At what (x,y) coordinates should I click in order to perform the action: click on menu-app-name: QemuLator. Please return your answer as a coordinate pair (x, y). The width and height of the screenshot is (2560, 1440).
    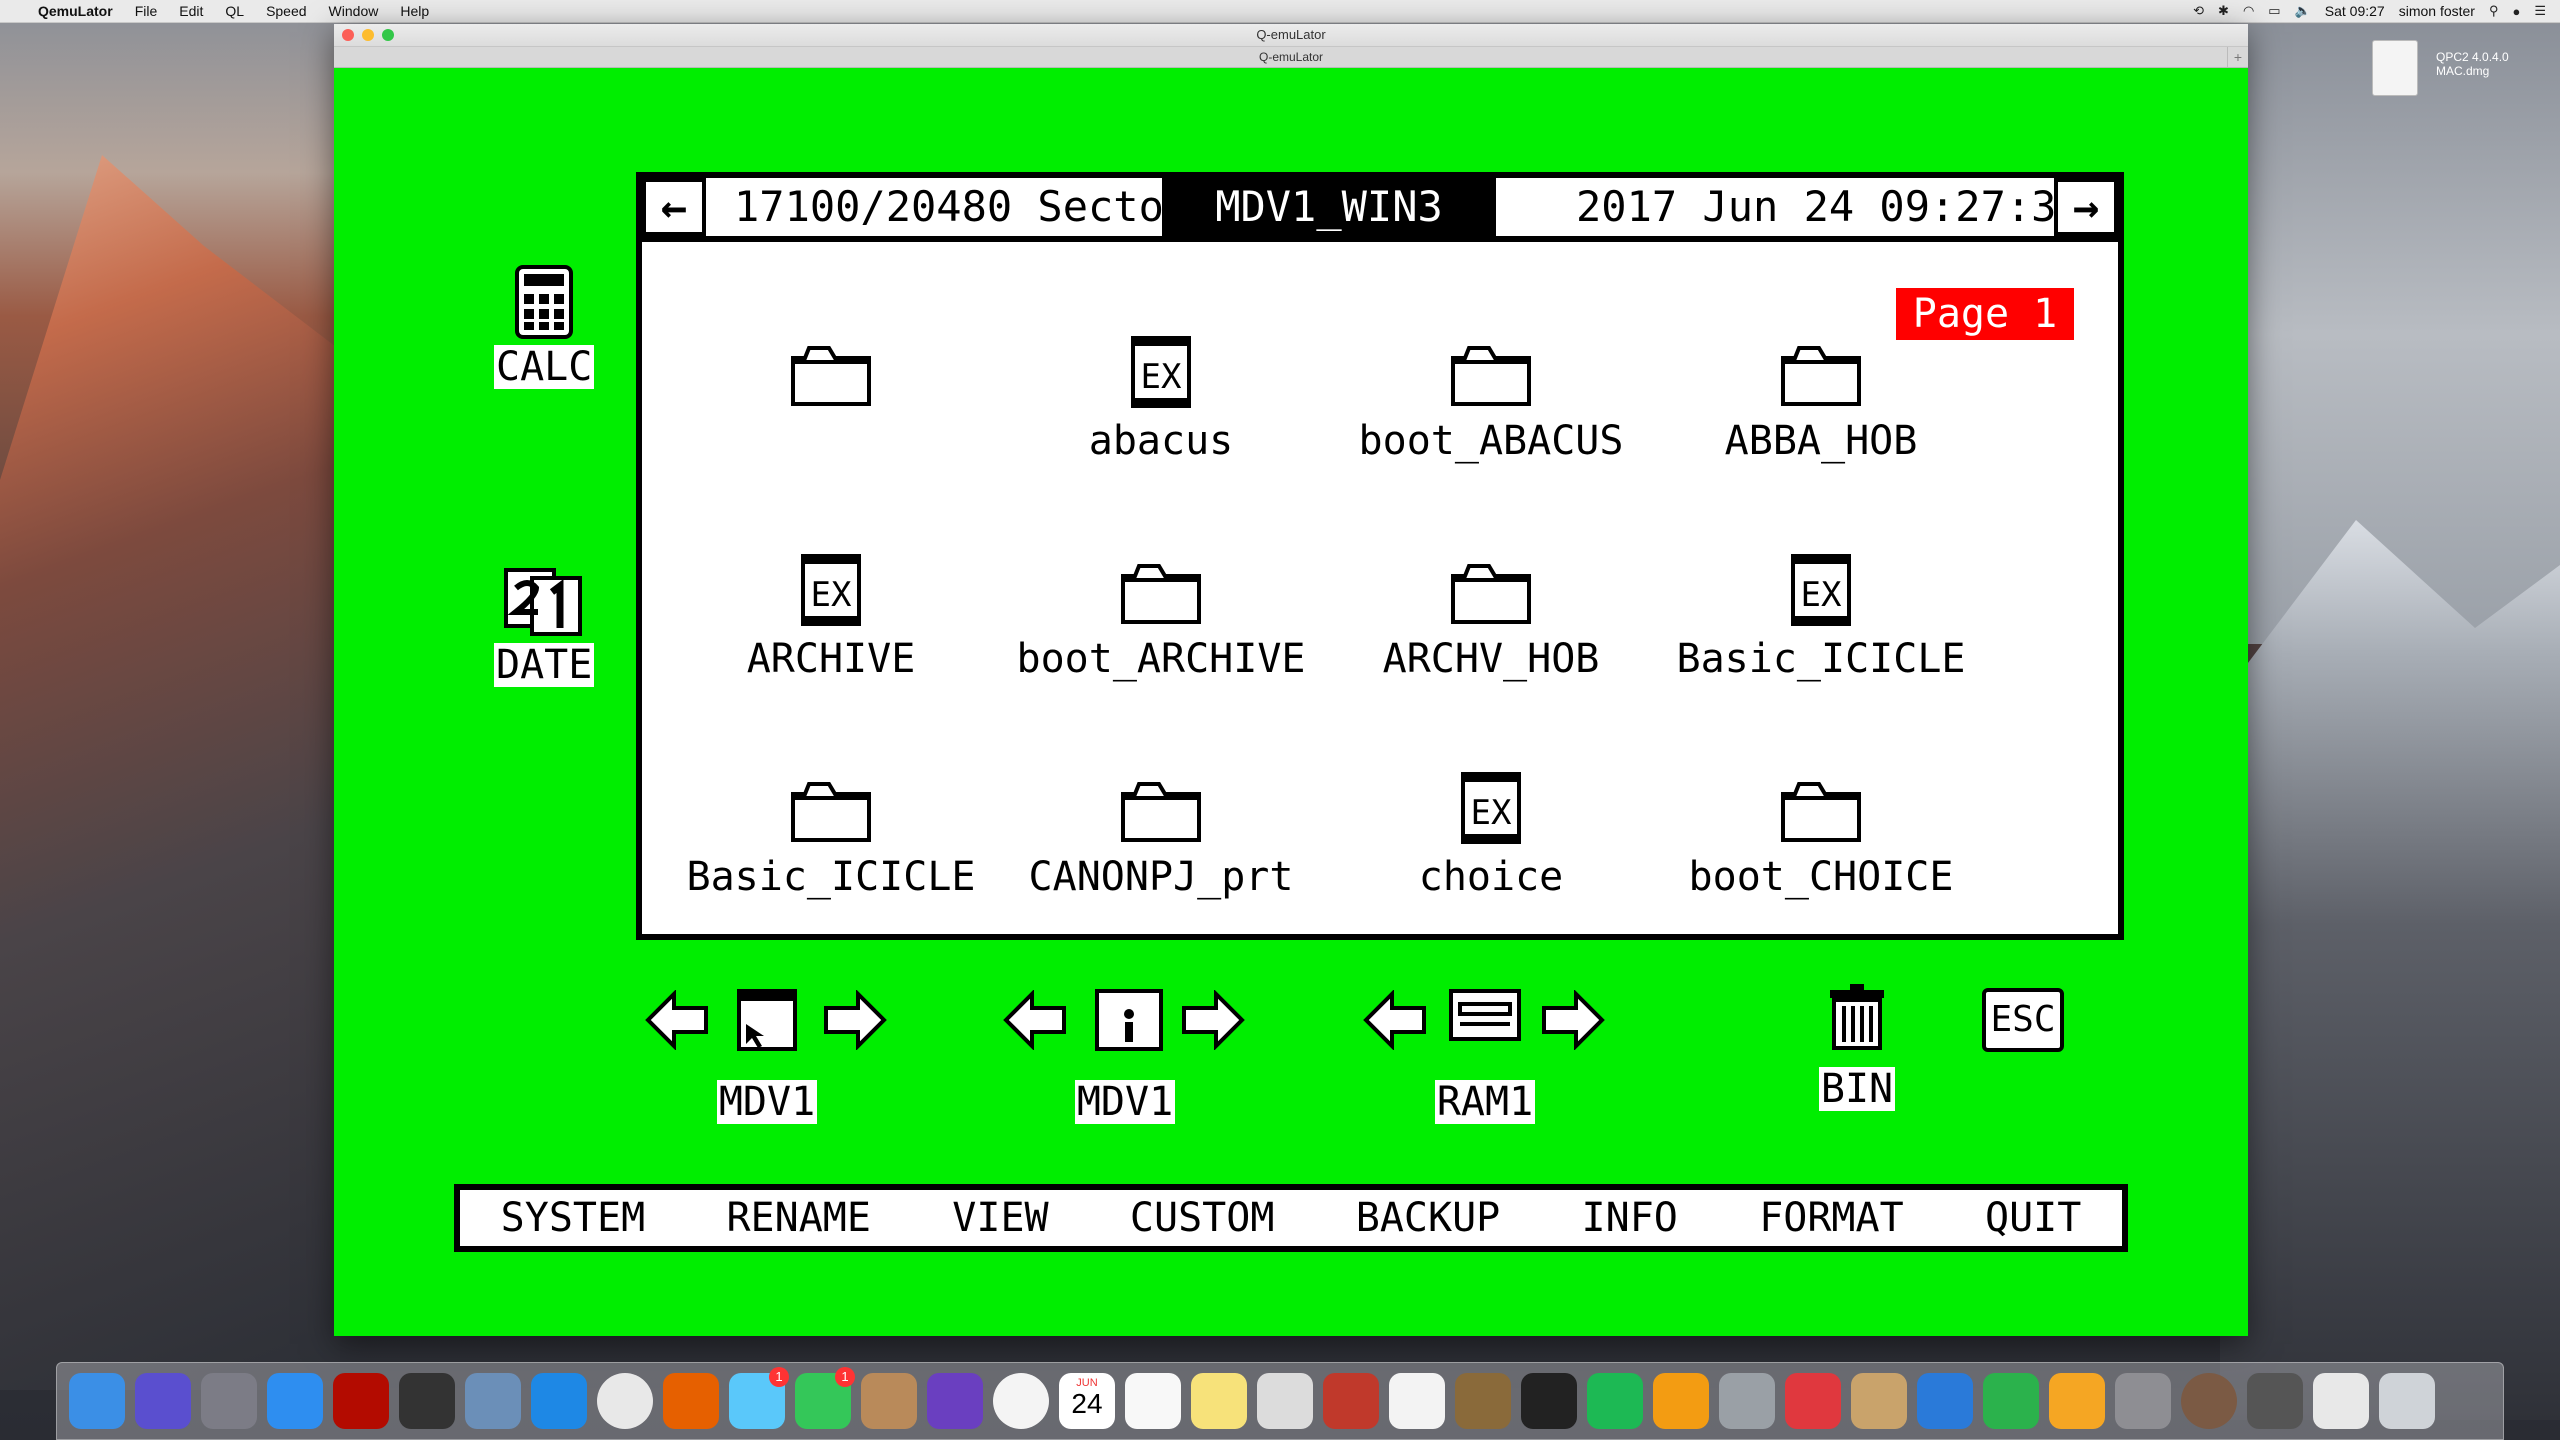
    Looking at the image, I should click on (75, 11).